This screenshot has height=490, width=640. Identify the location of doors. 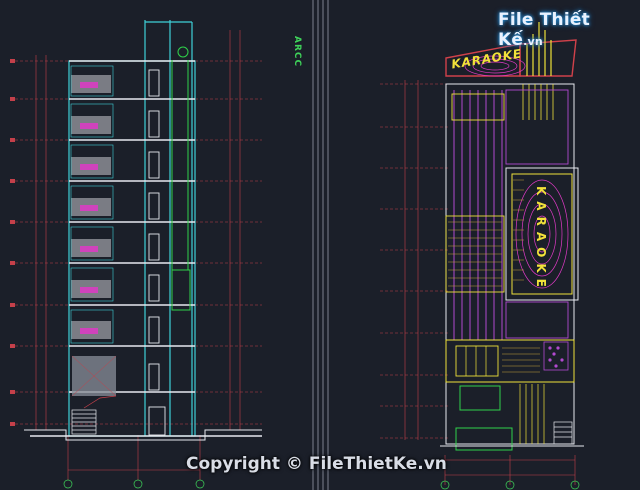
(157, 252).